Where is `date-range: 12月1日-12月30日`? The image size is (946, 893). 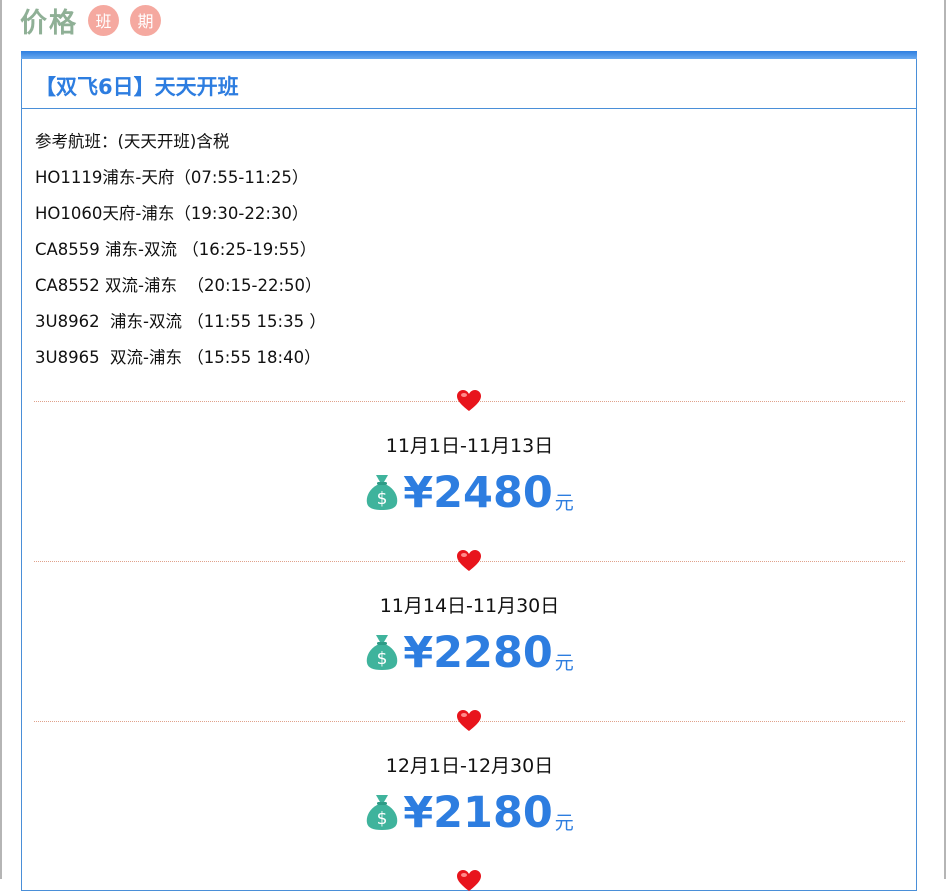
date-range: 12月1日-12月30日 is located at coordinates (469, 766).